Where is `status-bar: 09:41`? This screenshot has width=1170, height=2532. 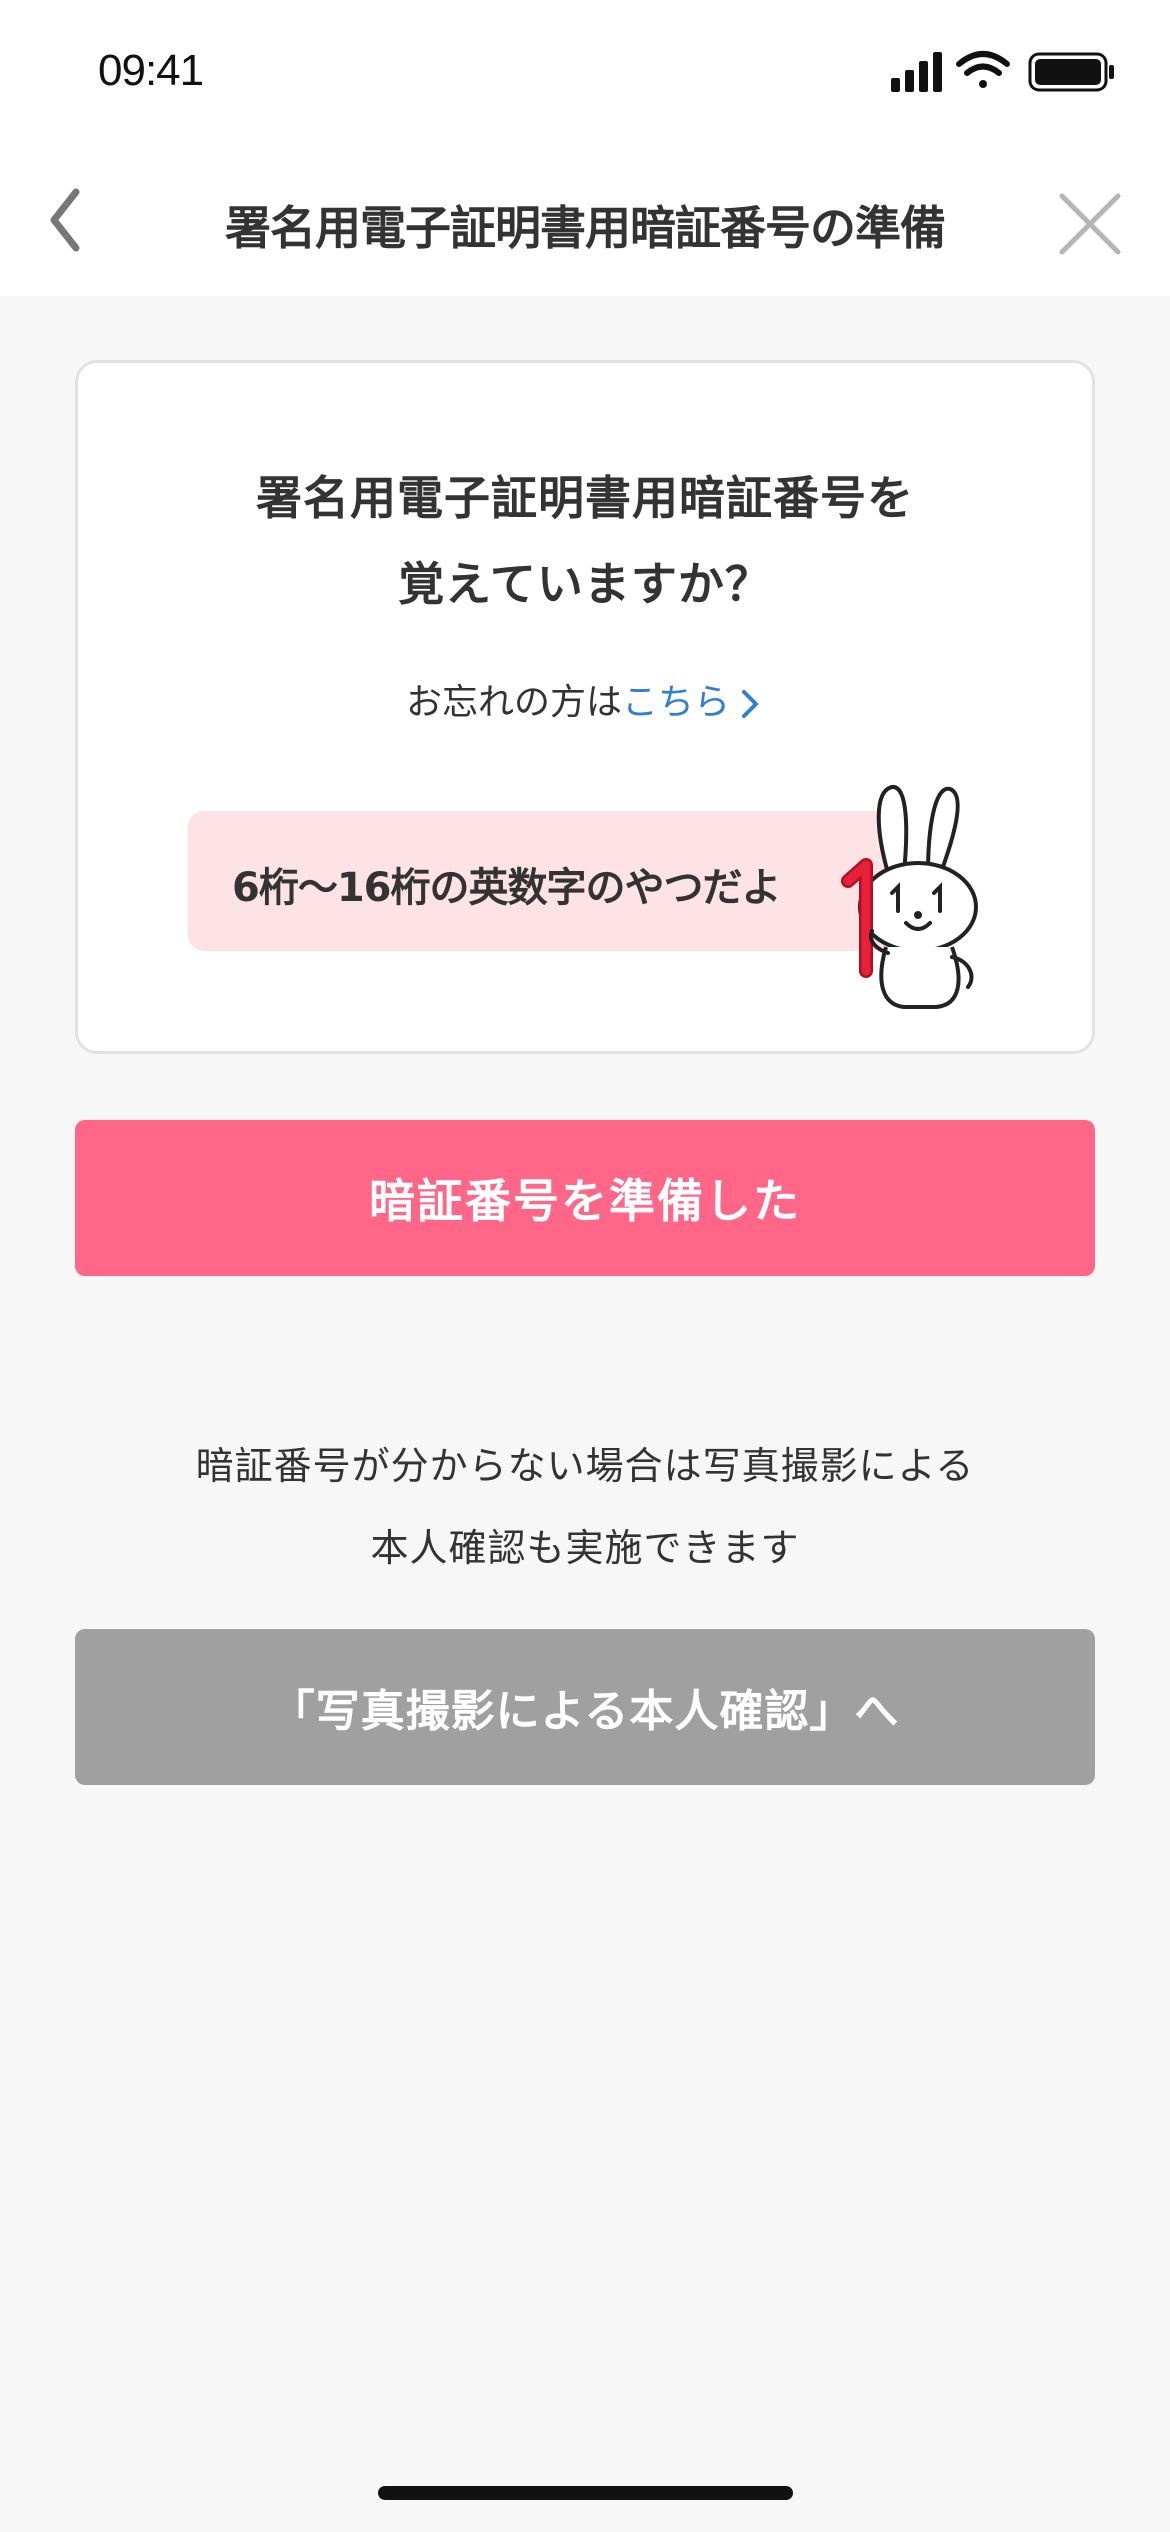
status-bar: 09:41 is located at coordinates (585, 75).